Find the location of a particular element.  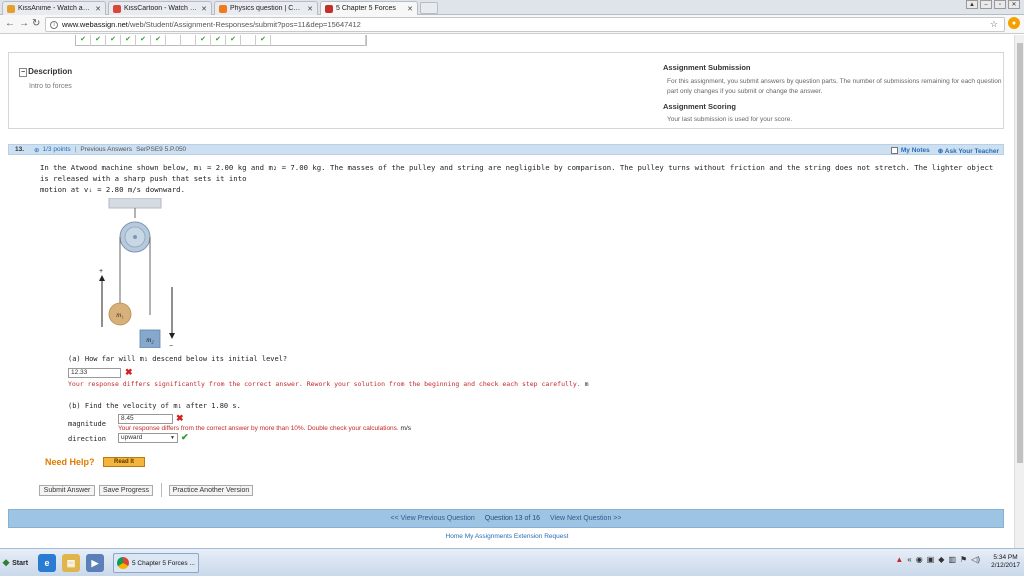

tab-title: KissAnime - Watch anim is located at coordinates (55, 8).